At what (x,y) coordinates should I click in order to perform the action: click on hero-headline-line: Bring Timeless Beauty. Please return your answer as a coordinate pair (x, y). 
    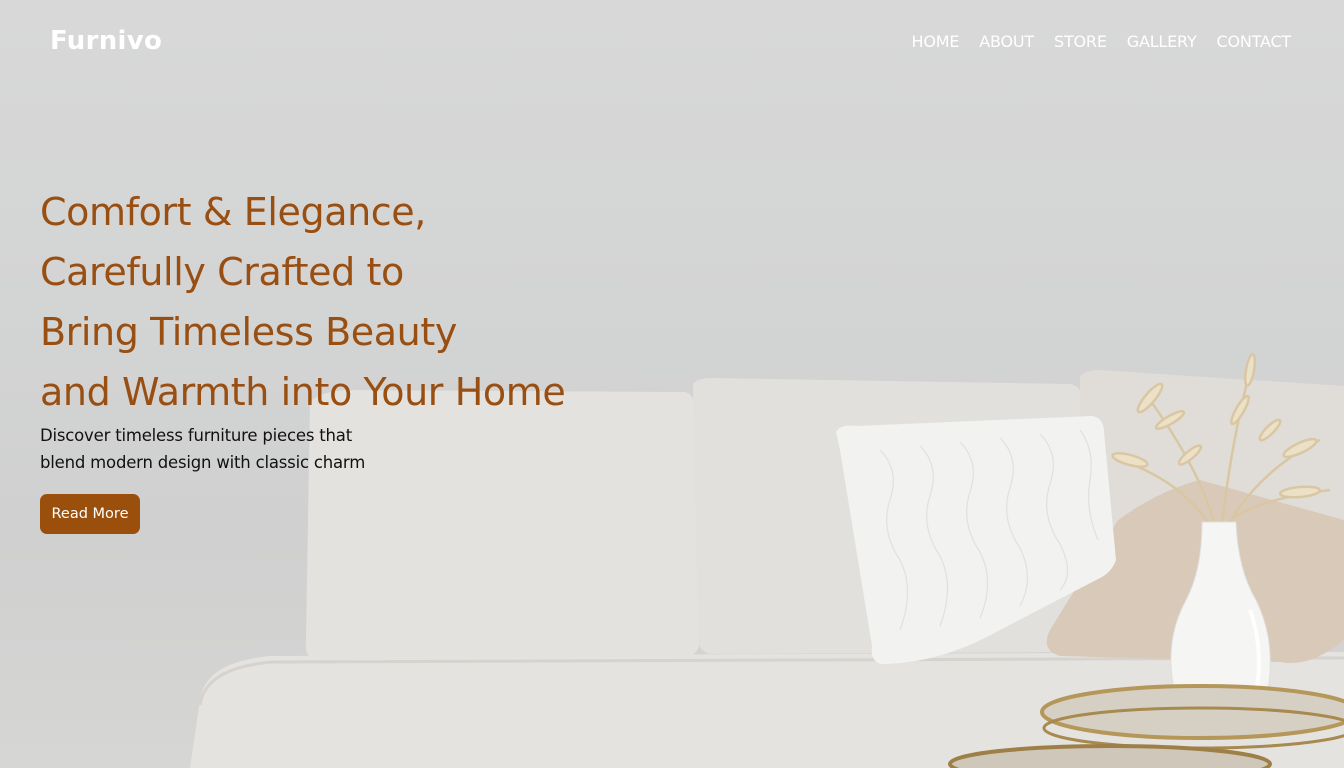
    Looking at the image, I should click on (248, 332).